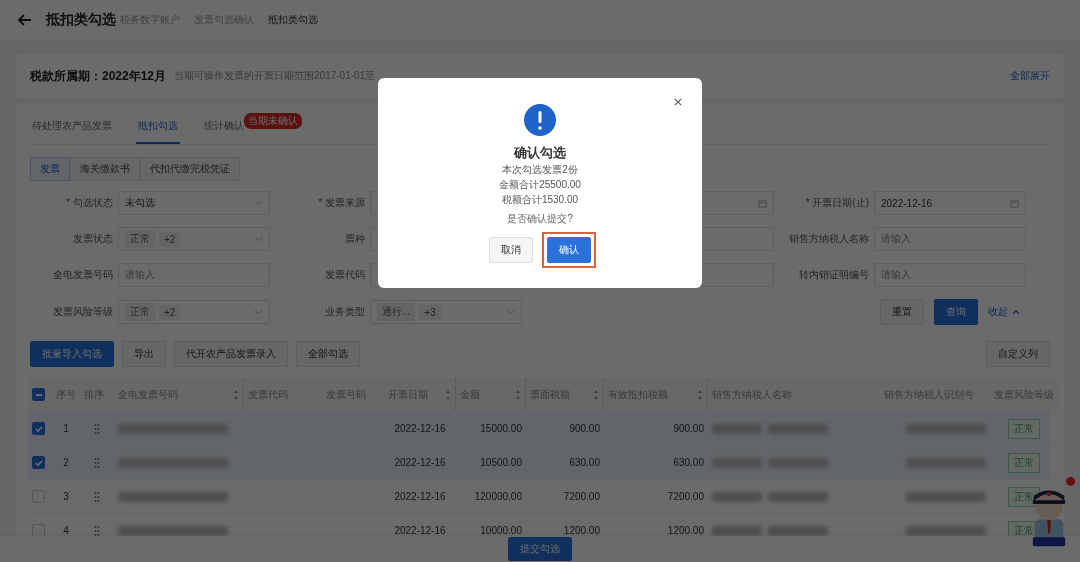  What do you see at coordinates (50, 169) in the screenshot?
I see `segment-tab: 发票` at bounding box center [50, 169].